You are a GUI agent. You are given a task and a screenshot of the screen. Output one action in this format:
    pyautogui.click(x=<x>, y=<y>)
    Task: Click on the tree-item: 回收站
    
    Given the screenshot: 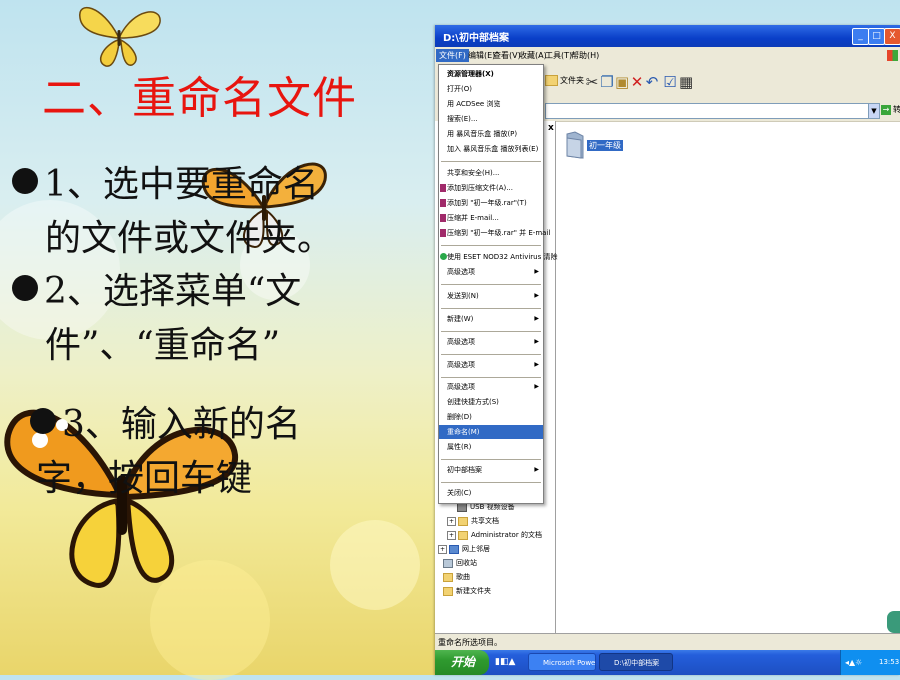 What is the action you would take?
    pyautogui.click(x=460, y=563)
    